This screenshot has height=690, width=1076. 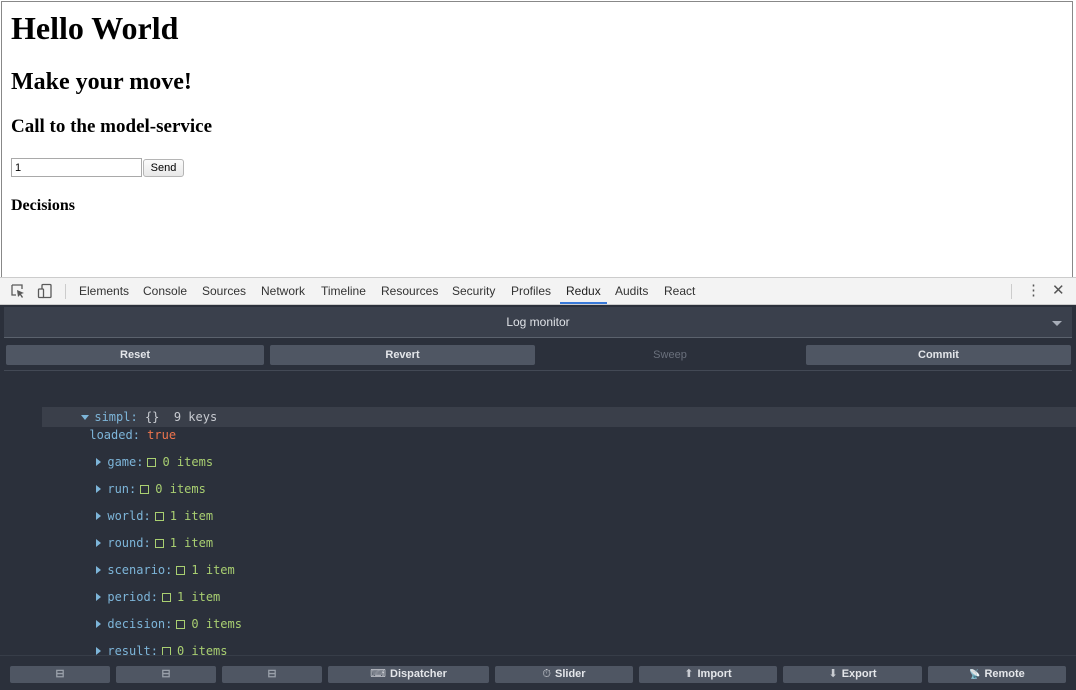 I want to click on tree-row-scenario: scenario: 1 item, so click(x=144, y=560).